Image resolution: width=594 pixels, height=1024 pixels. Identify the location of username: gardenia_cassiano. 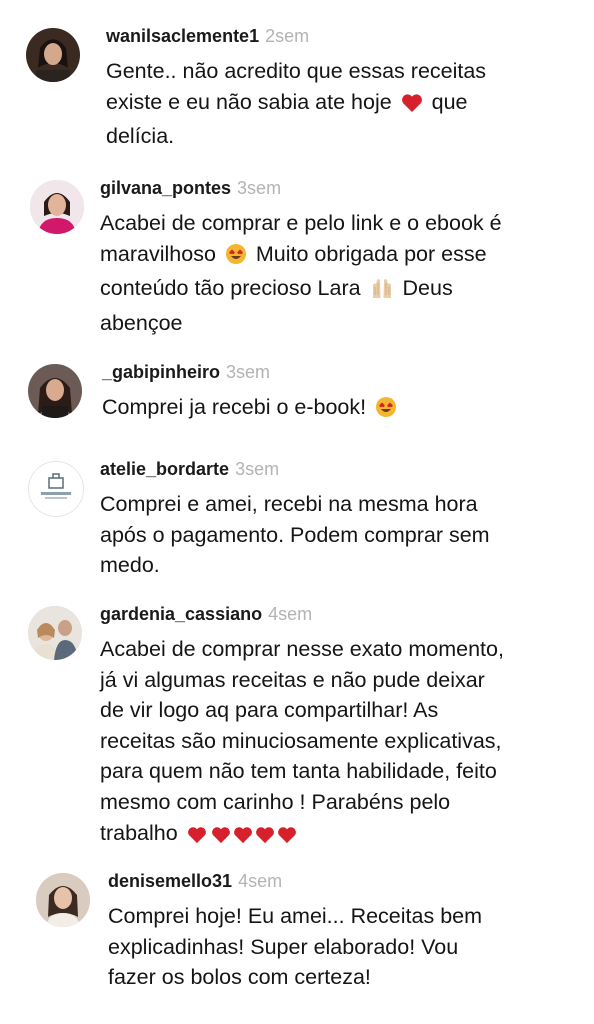
(181, 614).